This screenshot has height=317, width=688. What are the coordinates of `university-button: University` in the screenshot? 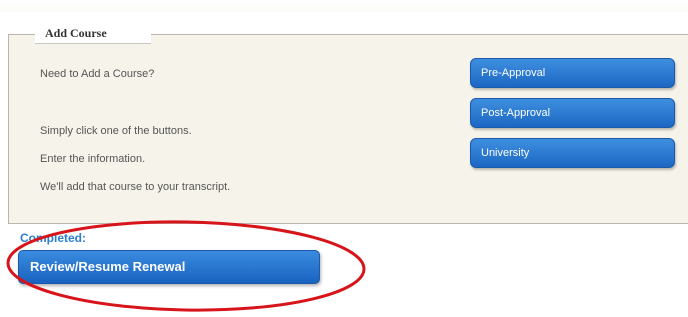 It's located at (572, 153).